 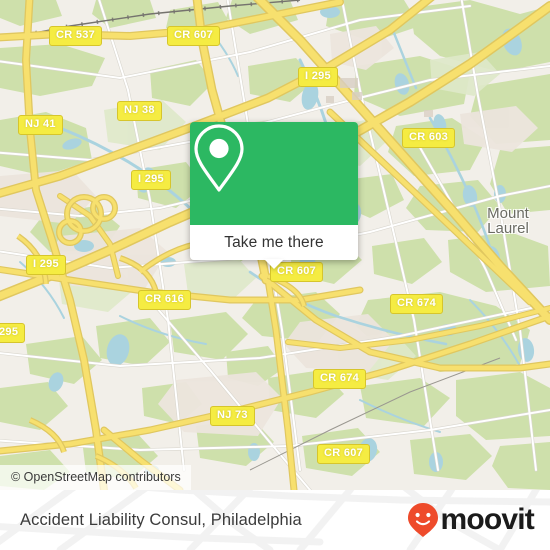 I want to click on popup-pin-area, so click(x=274, y=173).